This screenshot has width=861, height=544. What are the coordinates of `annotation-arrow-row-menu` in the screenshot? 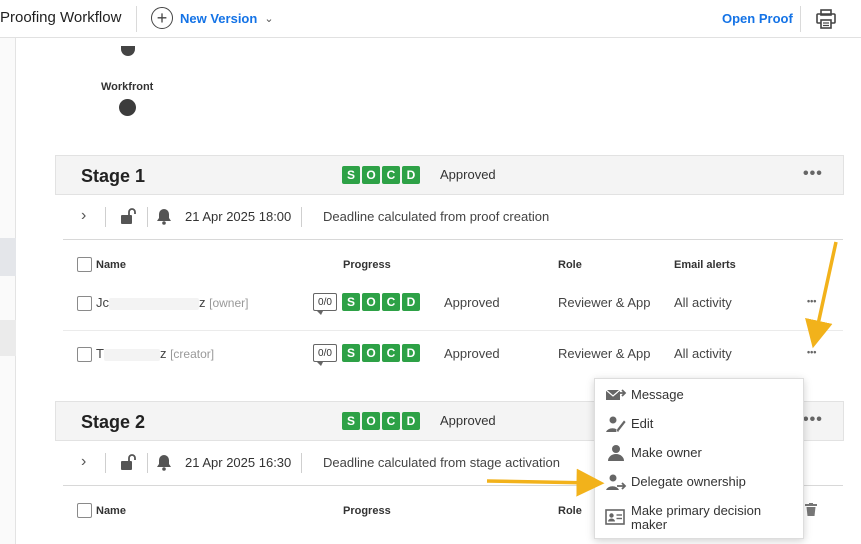 It's located at (821, 295).